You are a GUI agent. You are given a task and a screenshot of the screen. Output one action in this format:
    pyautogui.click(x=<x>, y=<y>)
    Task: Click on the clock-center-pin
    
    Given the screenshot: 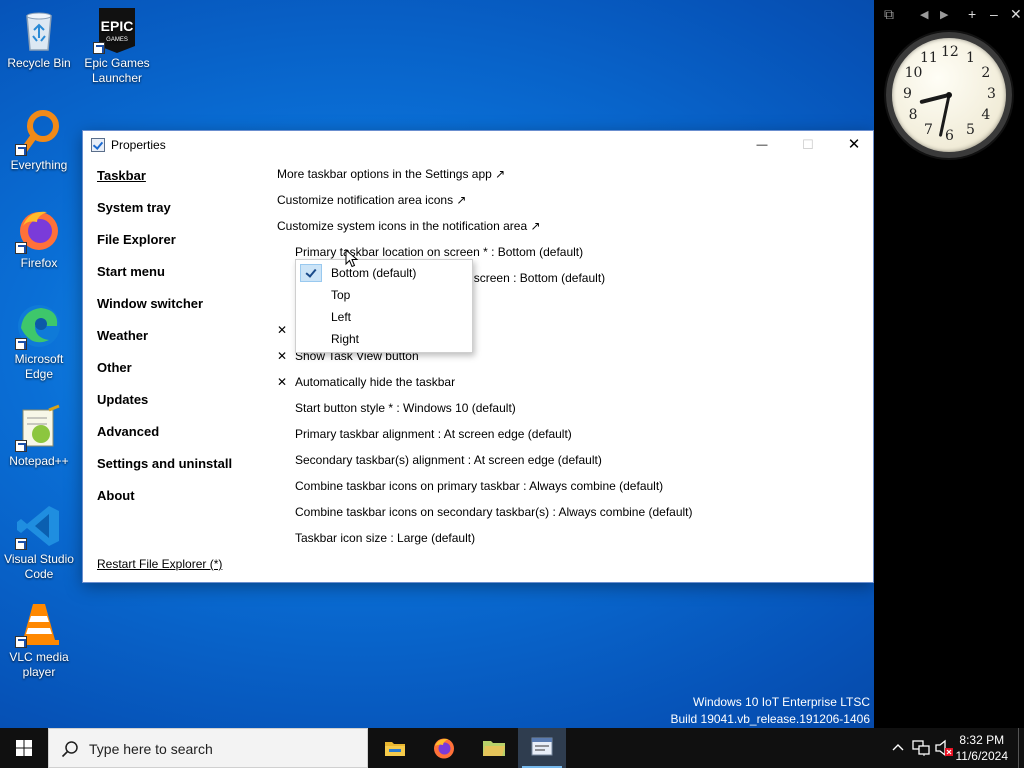 What is the action you would take?
    pyautogui.click(x=949, y=95)
    